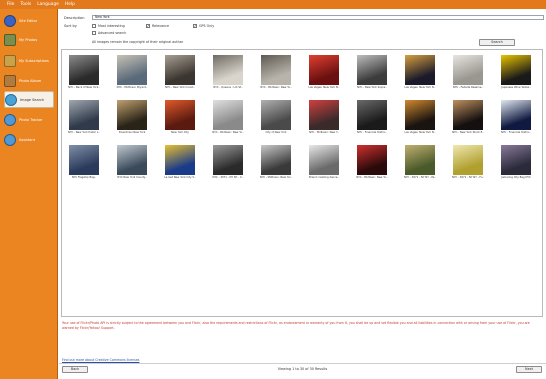 This screenshot has height=379, width=546. I want to click on result-caption: Brand crashing dance.., so click(323, 177).